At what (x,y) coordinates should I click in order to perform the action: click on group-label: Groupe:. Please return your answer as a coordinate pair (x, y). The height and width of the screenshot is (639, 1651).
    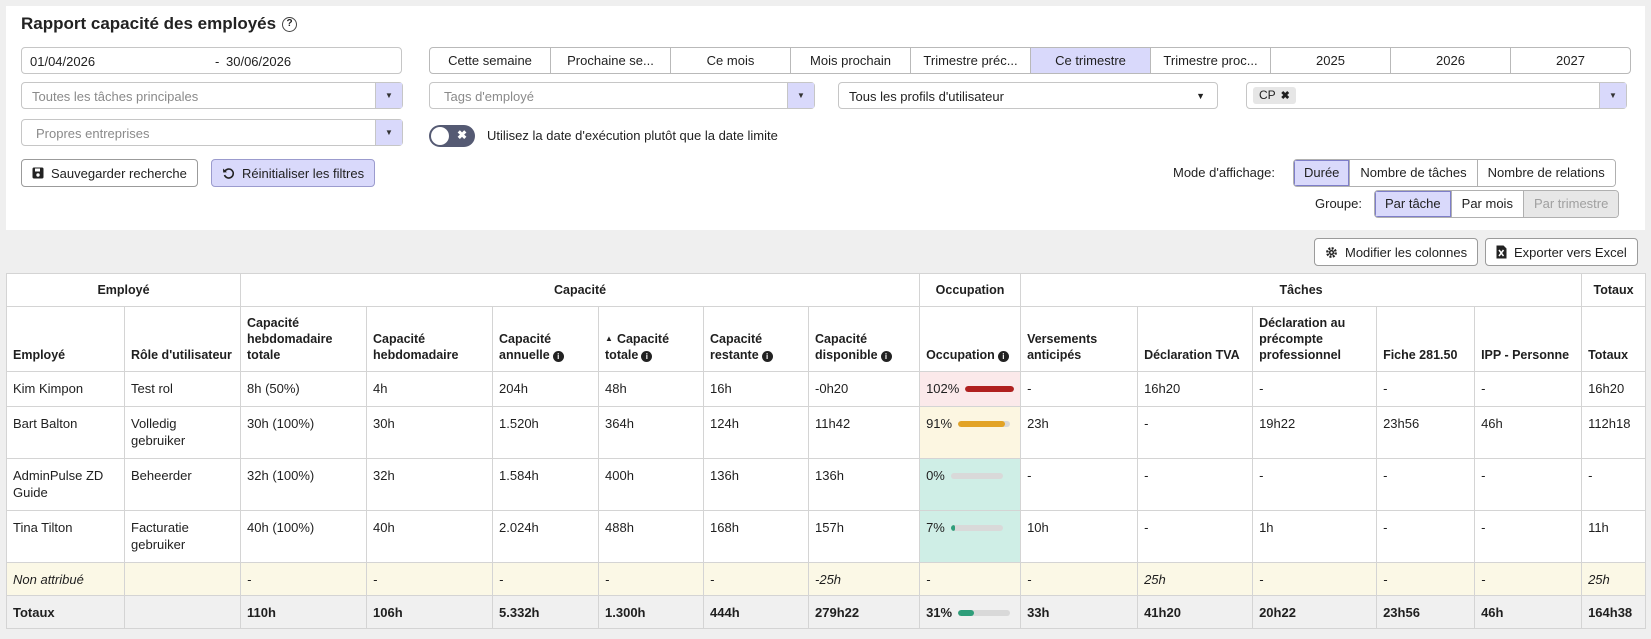
    Looking at the image, I should click on (1338, 203).